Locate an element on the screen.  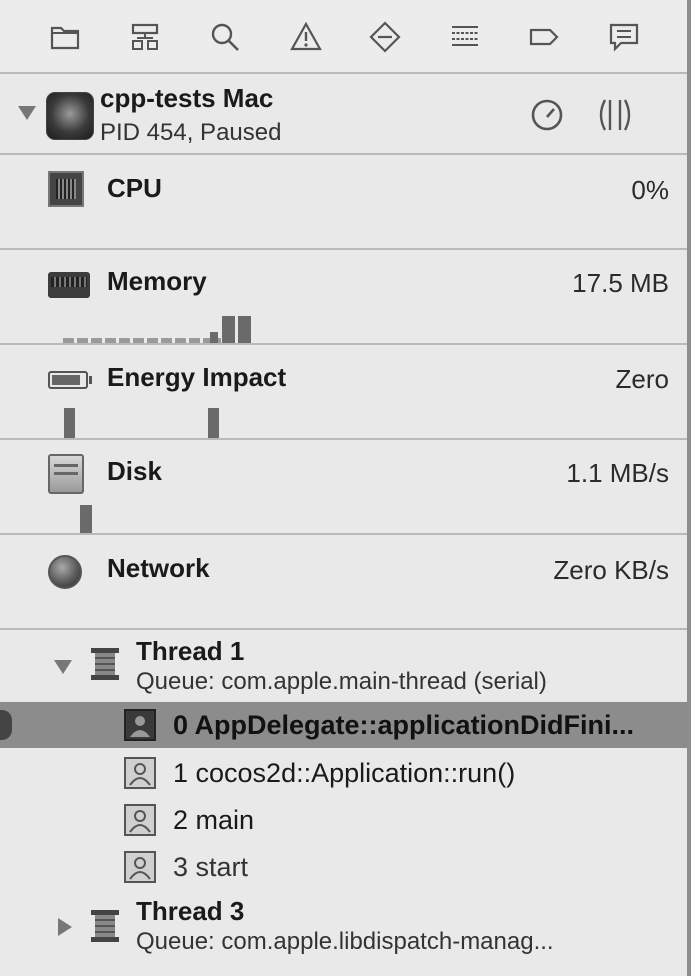
network-value: Zero KB/s is located at coordinates (611, 570).